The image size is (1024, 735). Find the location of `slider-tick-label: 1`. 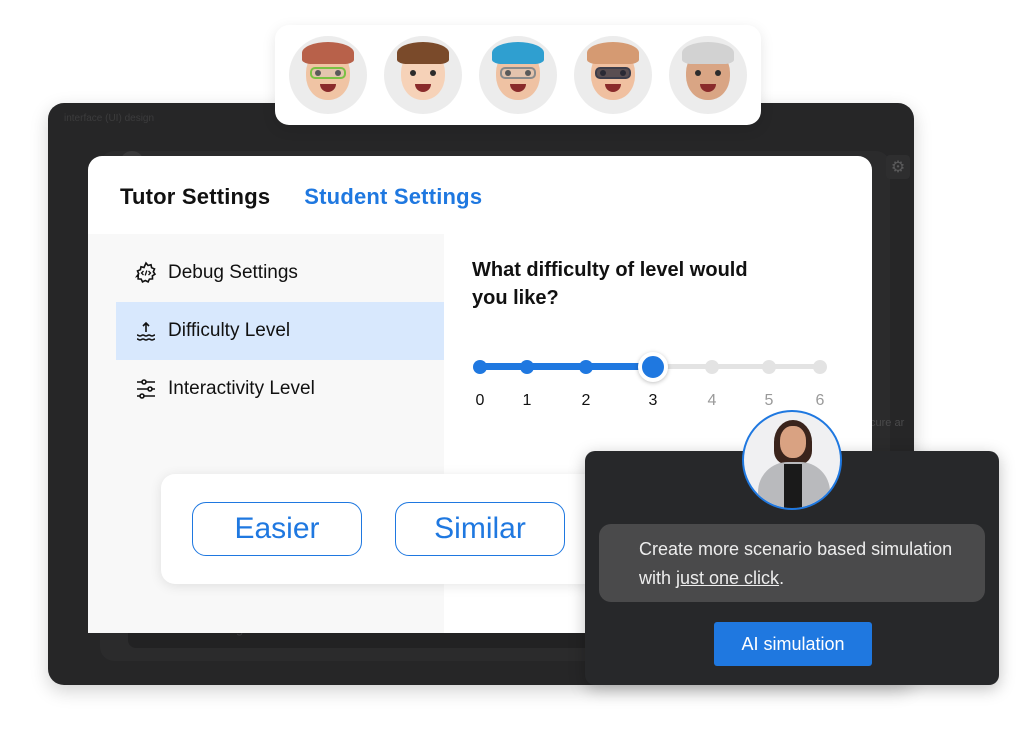

slider-tick-label: 1 is located at coordinates (527, 400).